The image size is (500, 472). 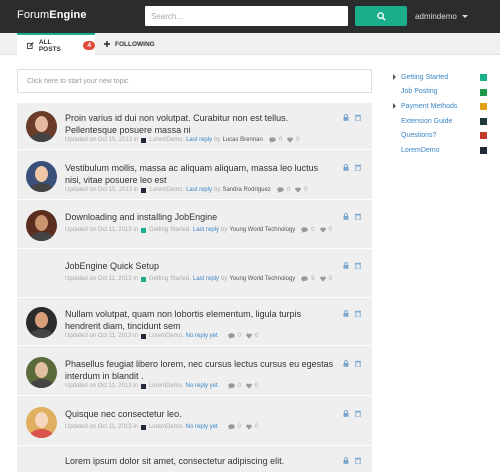 I want to click on search-button, so click(x=381, y=16).